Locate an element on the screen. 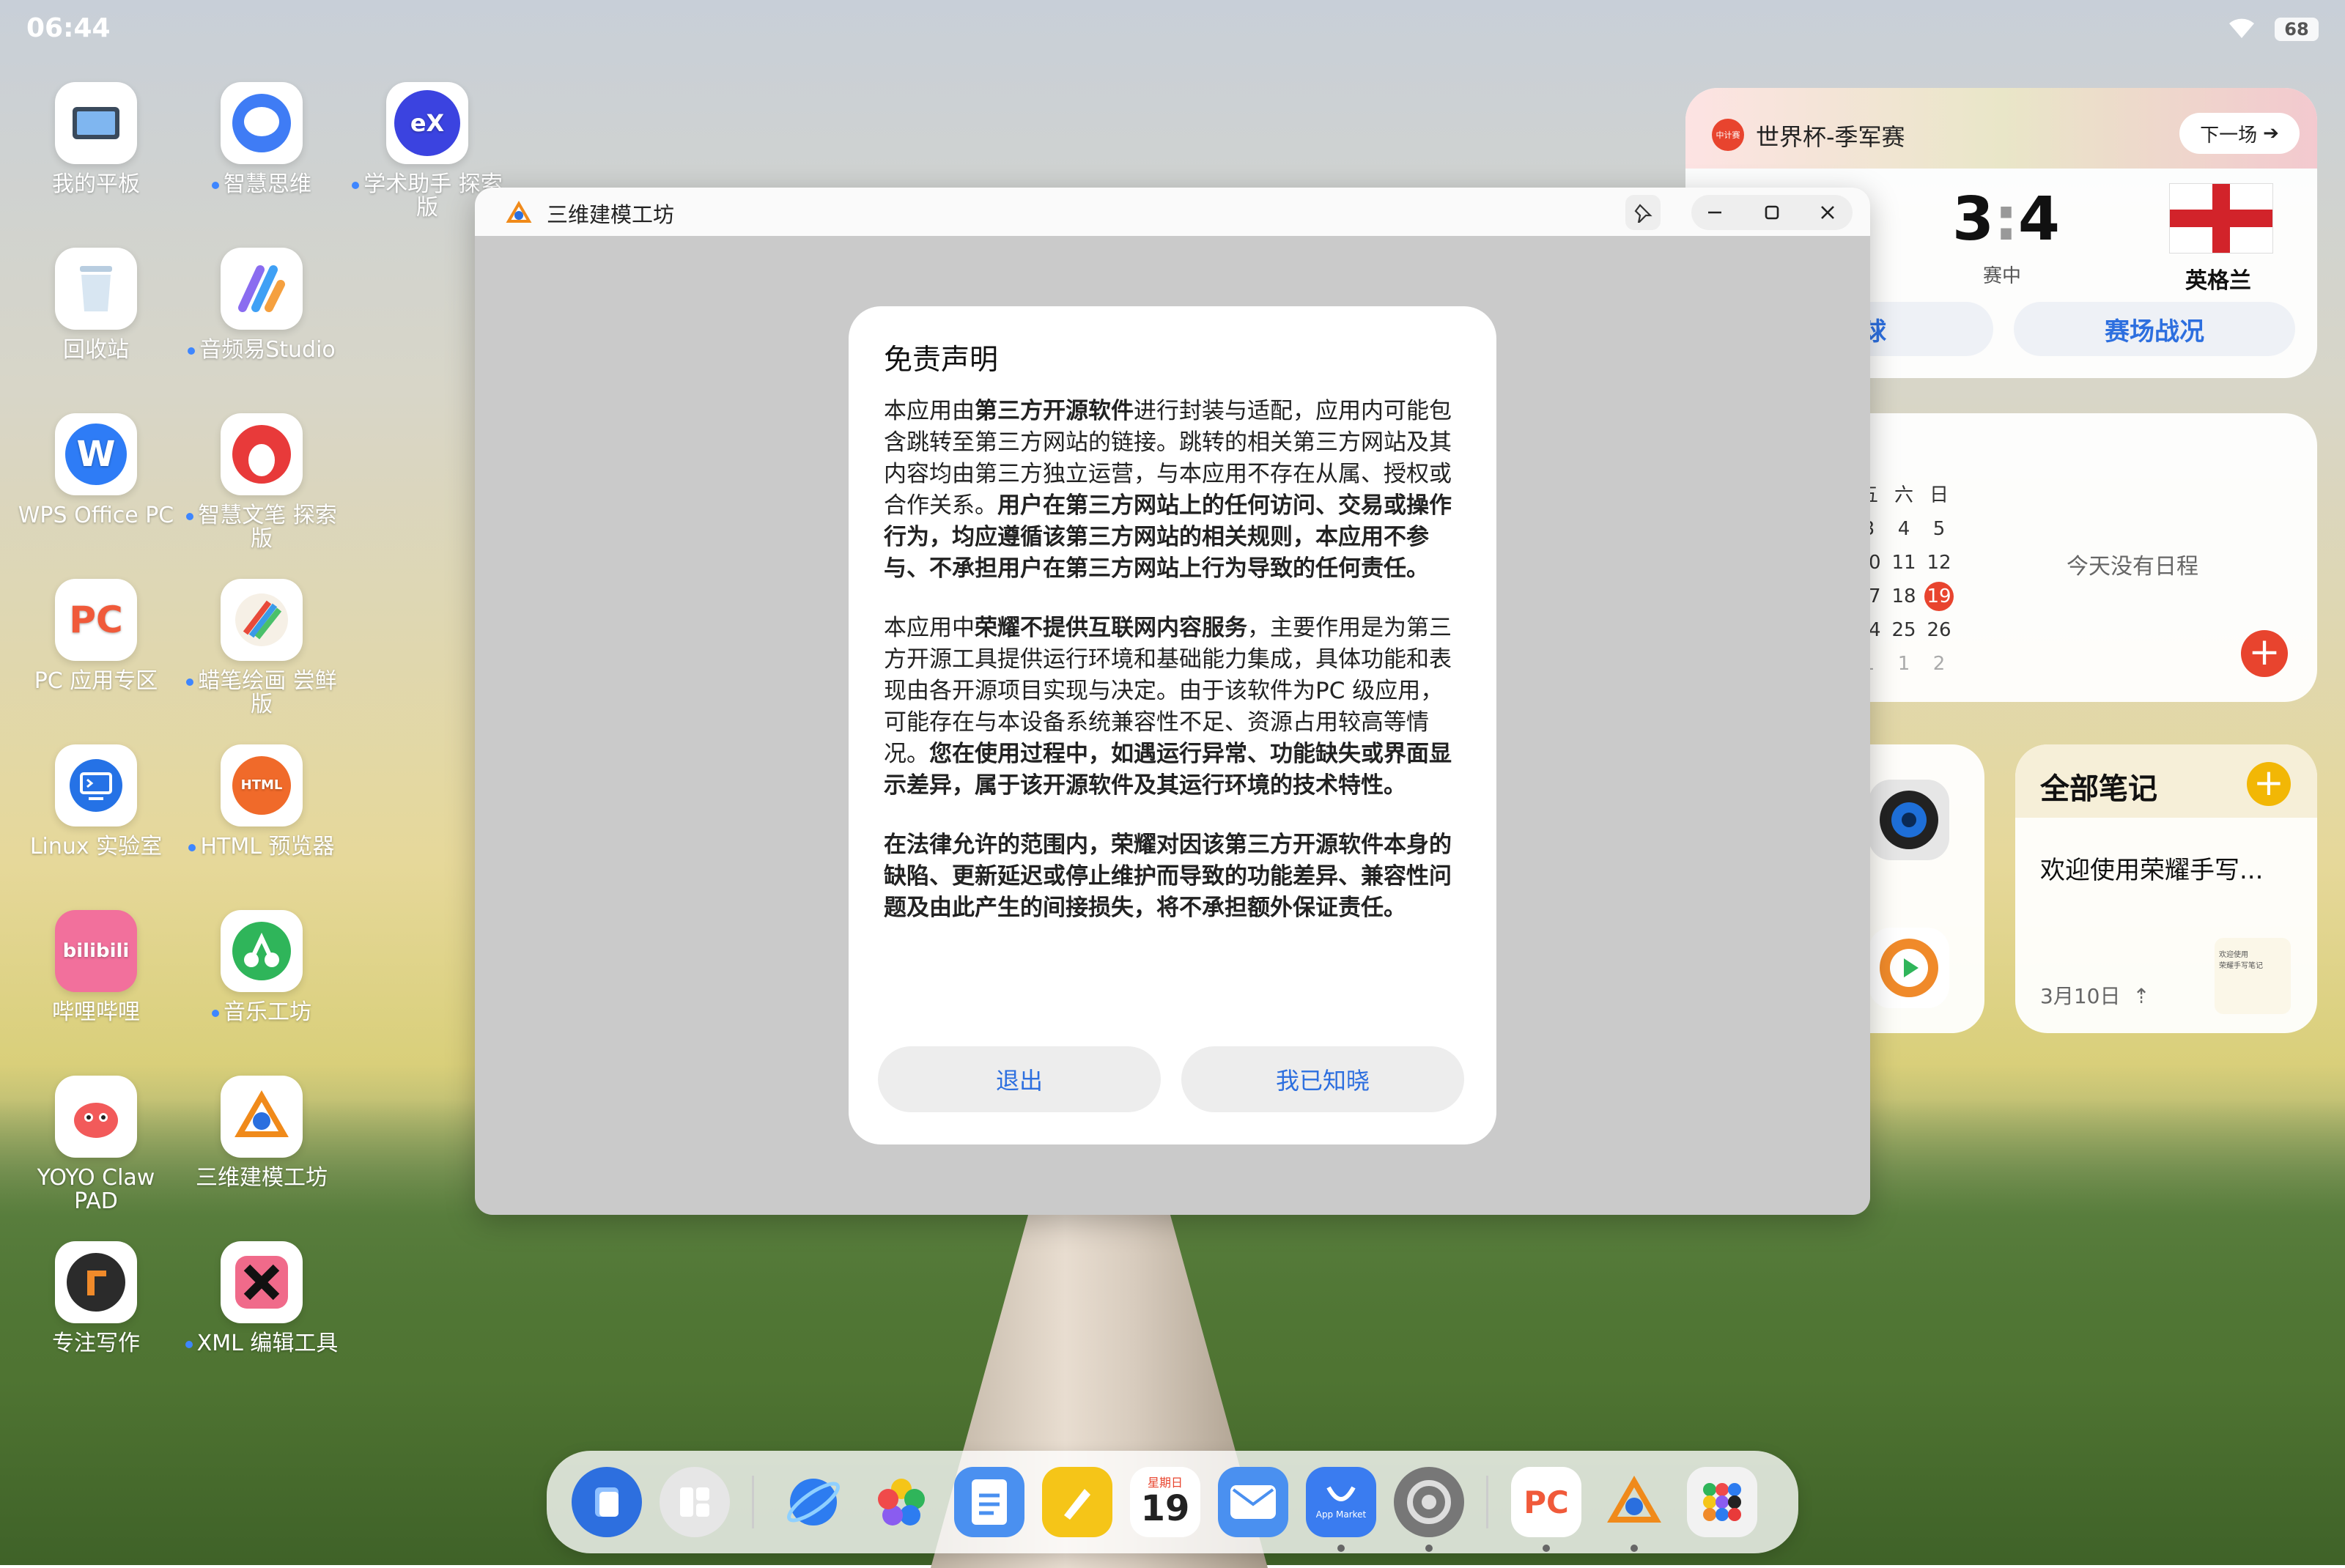 This screenshot has width=2345, height=1568. audio-studio-icon is located at coordinates (262, 289).